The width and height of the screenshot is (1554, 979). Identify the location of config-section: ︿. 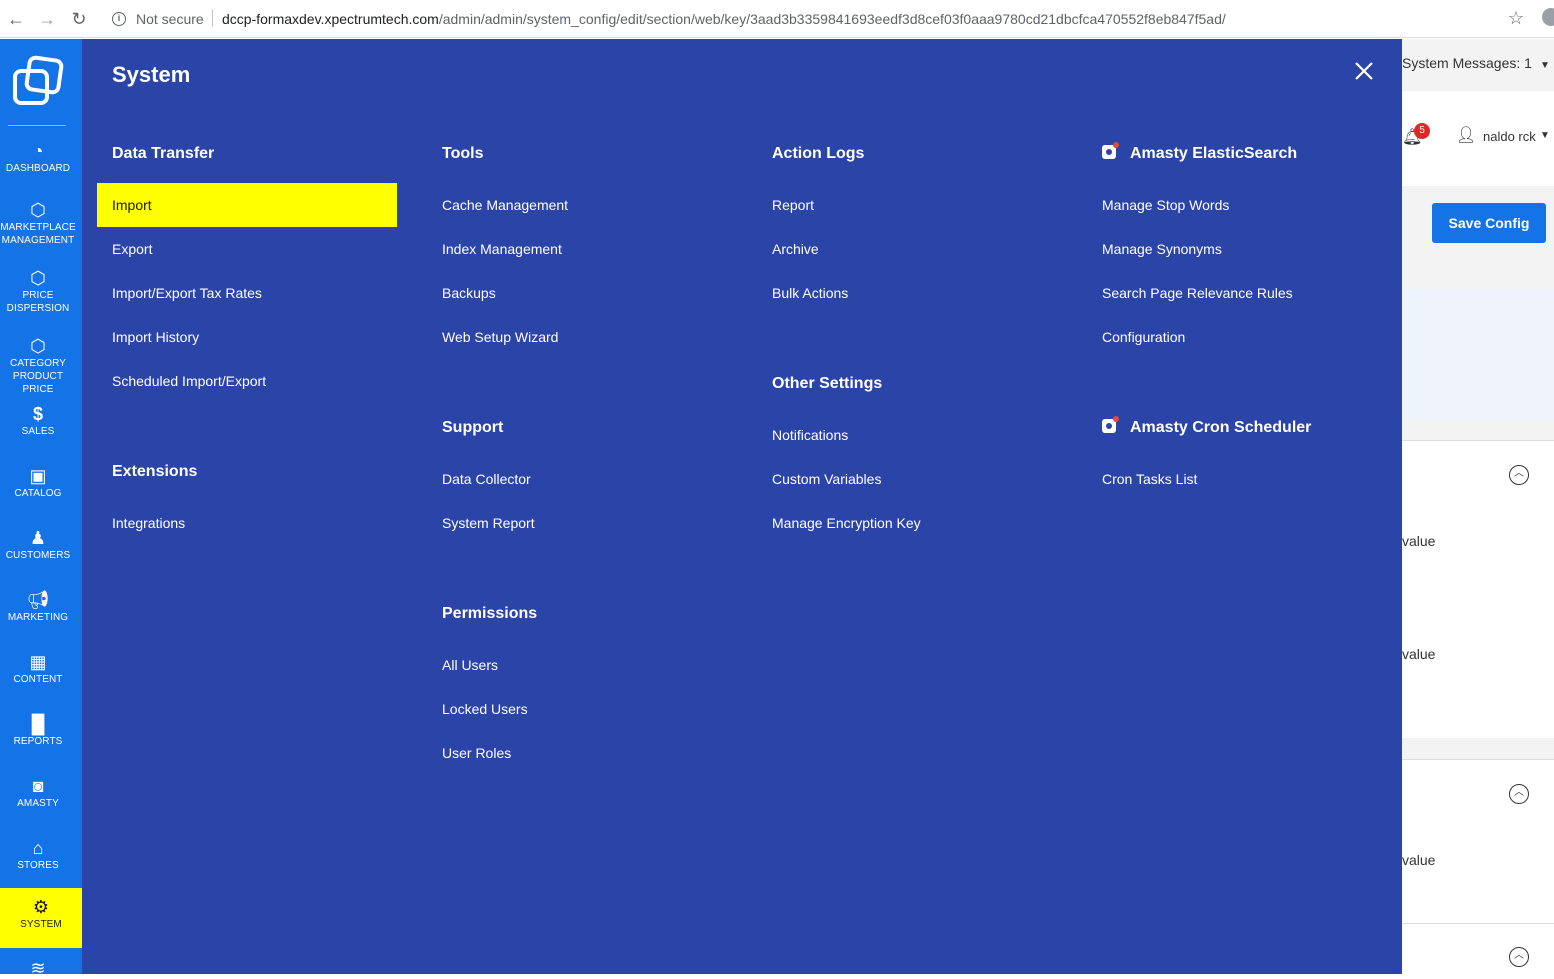
(1478, 948).